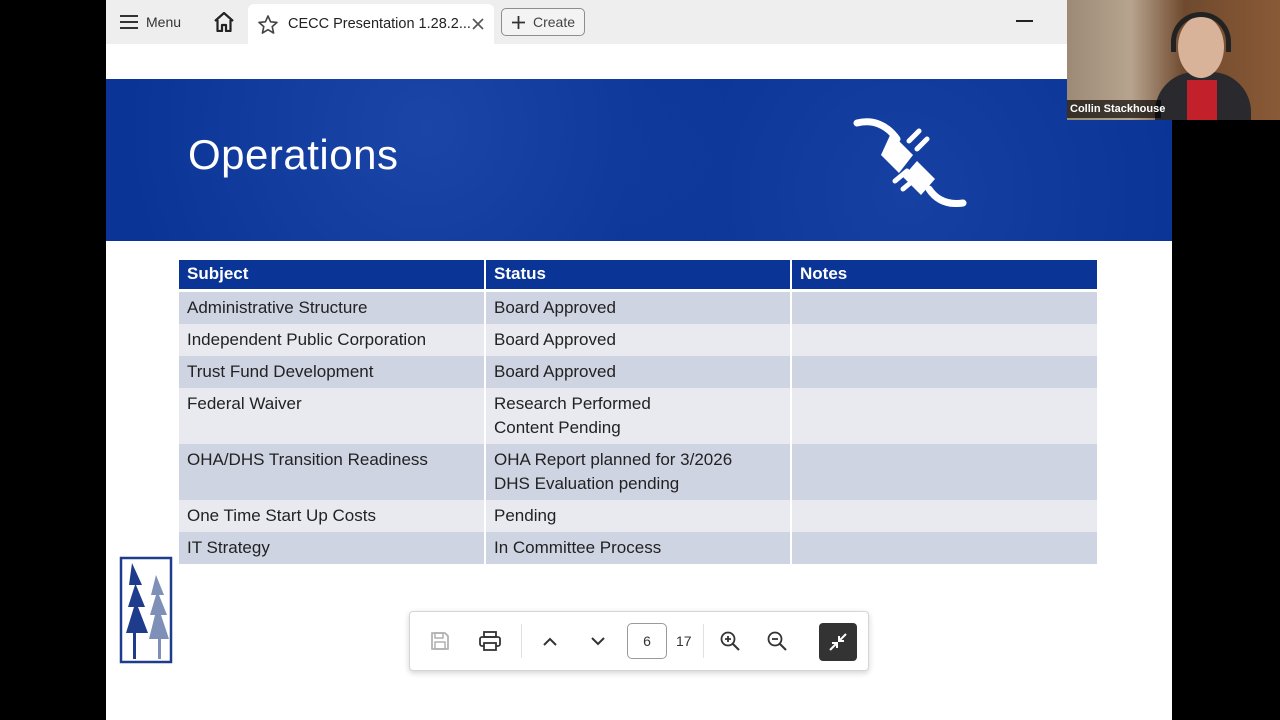  I want to click on page-total: 17, so click(684, 641).